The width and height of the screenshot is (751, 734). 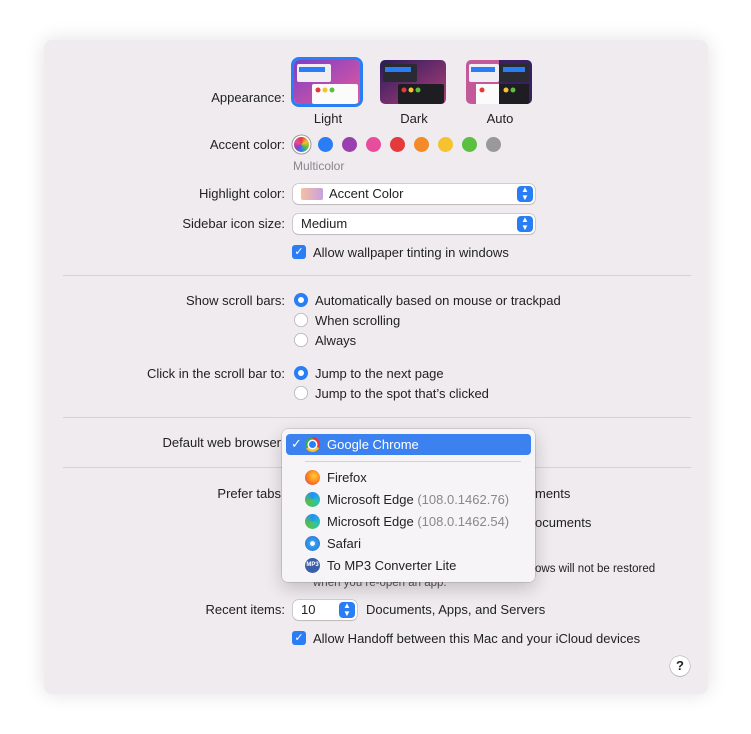 I want to click on recent-items-select: 10 ▲ ▼, so click(x=325, y=610).